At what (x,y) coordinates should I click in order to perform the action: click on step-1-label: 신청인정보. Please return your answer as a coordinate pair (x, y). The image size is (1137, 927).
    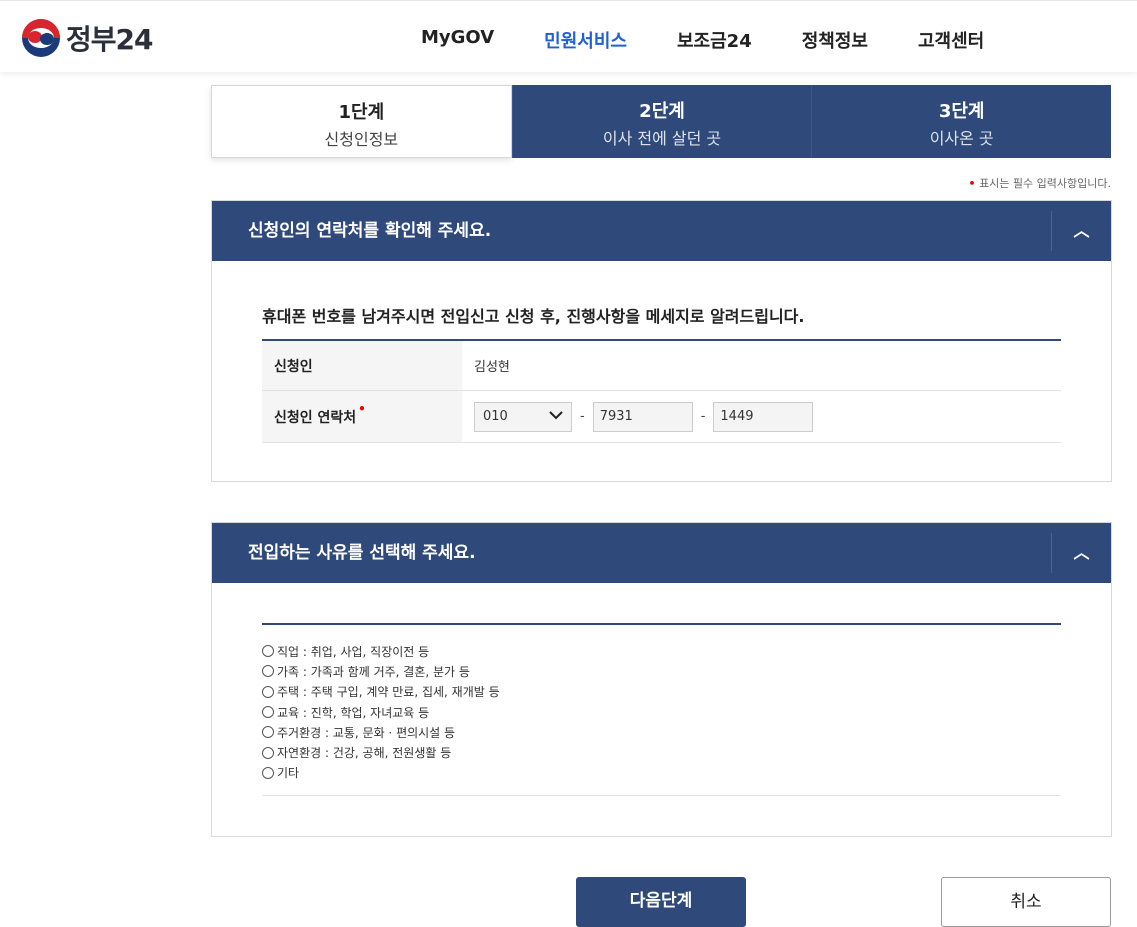
    Looking at the image, I should click on (361, 139).